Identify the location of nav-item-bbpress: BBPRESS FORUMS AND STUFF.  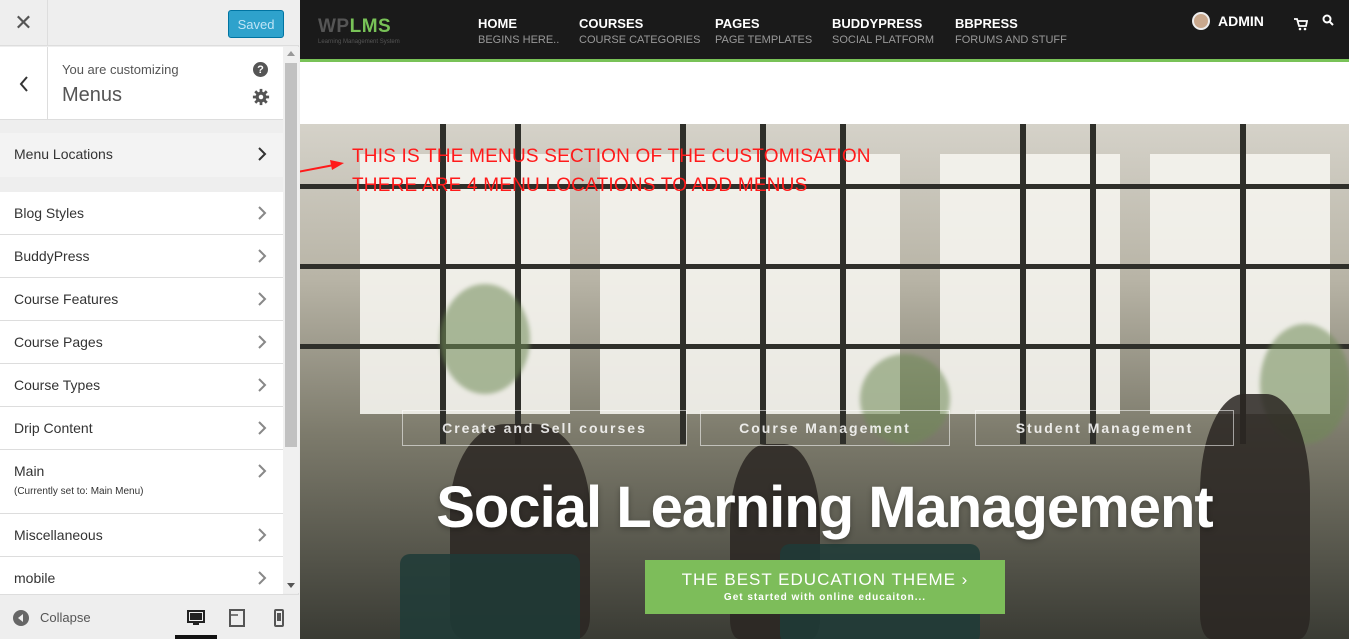
(1011, 31).